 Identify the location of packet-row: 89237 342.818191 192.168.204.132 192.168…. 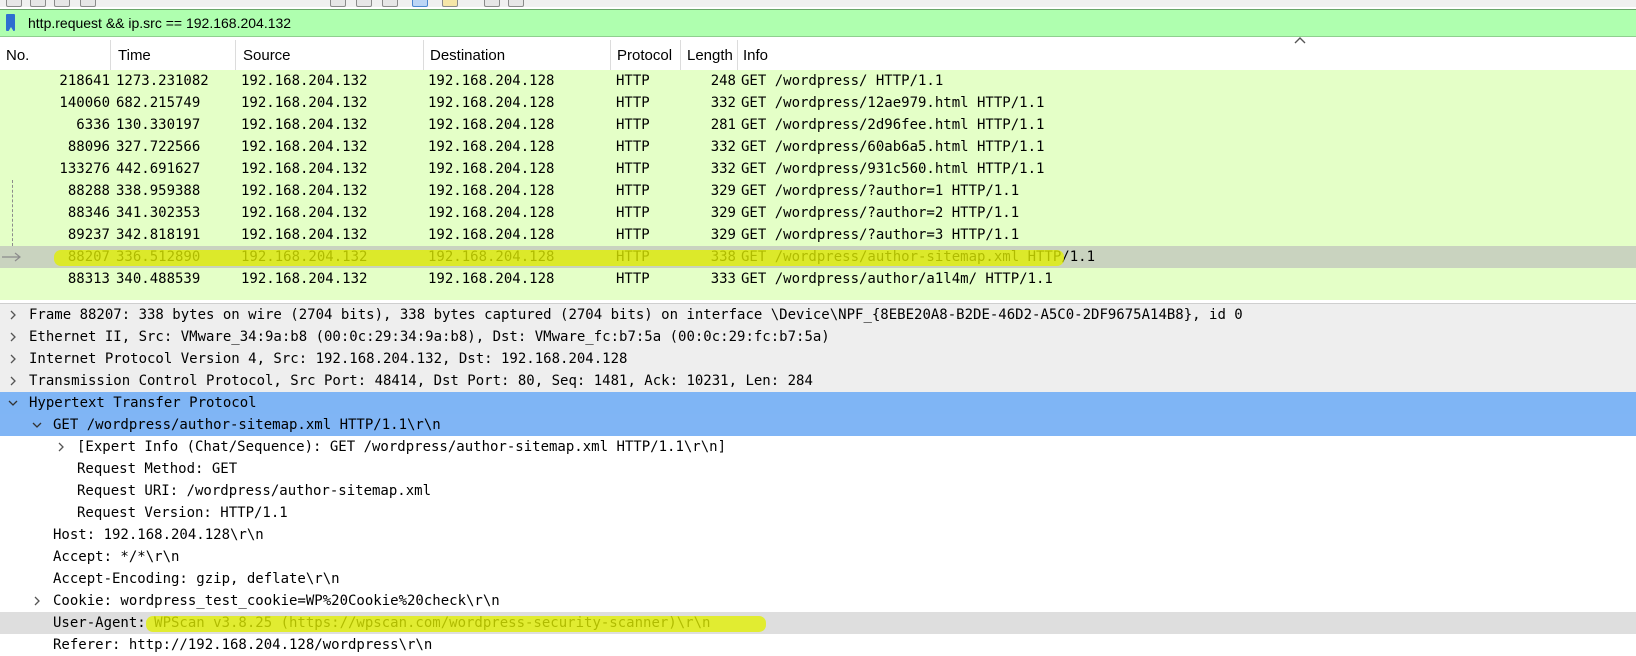
(818, 235).